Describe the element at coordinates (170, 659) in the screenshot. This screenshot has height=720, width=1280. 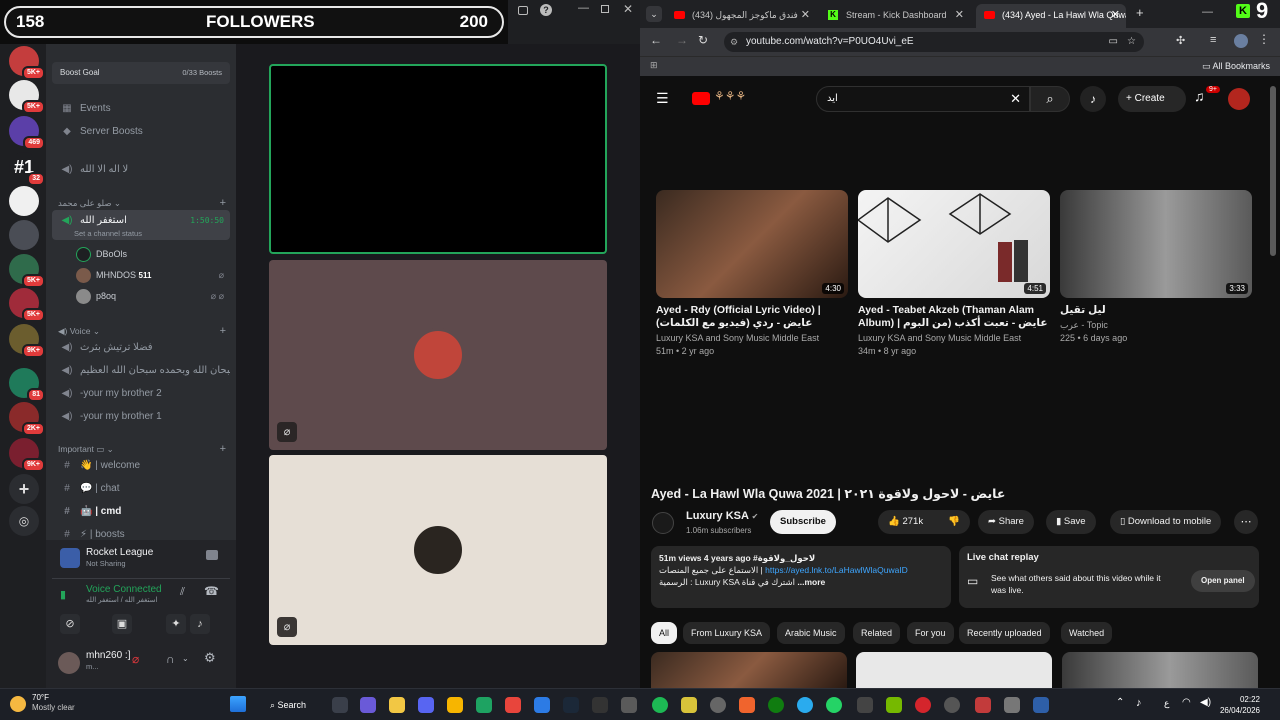
I see `headphones-icon: ∩` at that location.